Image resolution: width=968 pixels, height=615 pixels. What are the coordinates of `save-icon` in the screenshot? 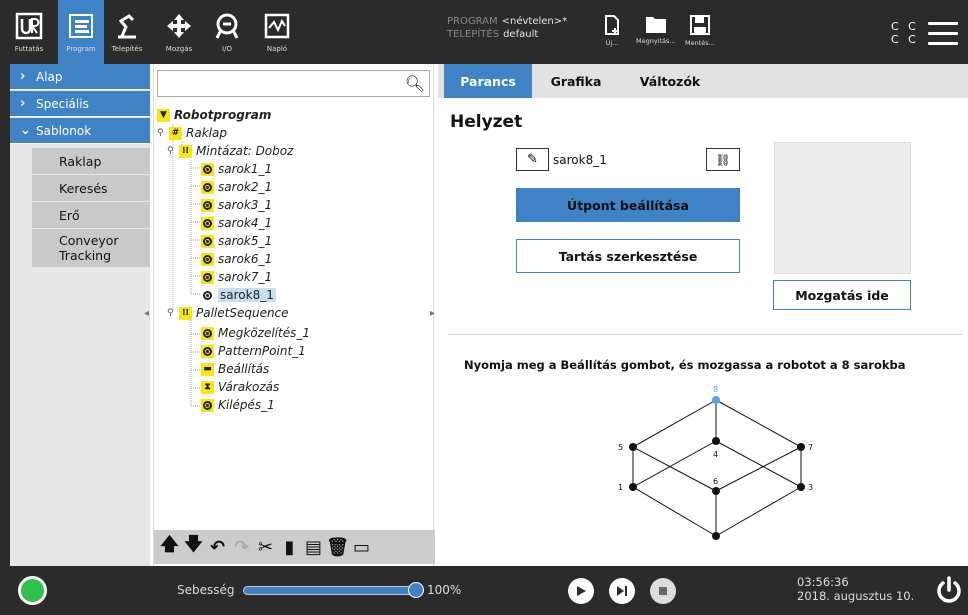 It's located at (699, 25).